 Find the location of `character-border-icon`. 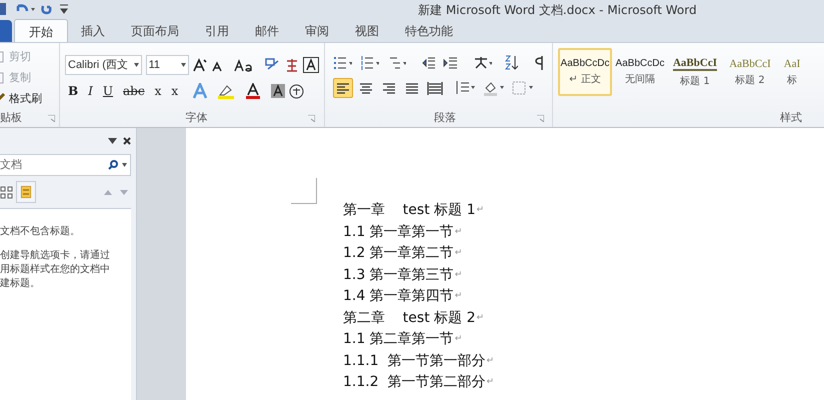

character-border-icon is located at coordinates (311, 65).